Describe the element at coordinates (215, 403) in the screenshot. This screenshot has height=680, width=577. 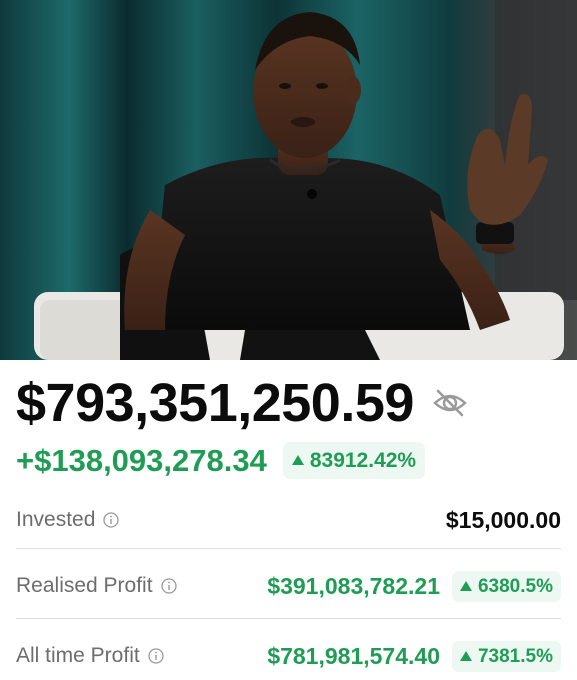
I see `total-balance: $793,351,250.59` at that location.